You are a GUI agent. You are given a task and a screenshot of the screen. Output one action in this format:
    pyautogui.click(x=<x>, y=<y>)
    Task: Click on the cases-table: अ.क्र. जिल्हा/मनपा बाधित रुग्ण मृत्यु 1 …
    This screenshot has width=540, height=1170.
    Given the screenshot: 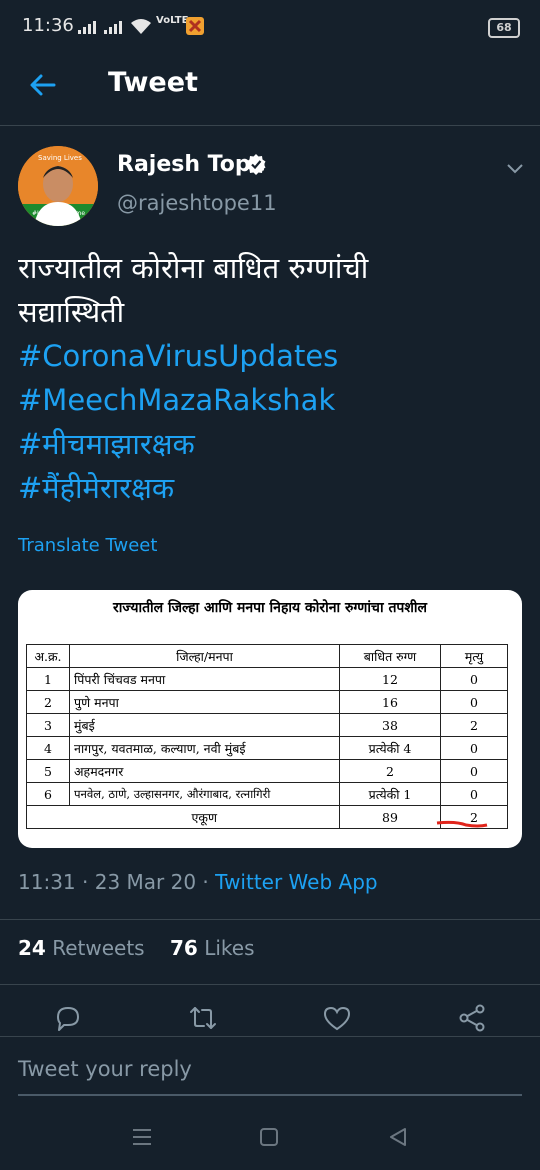 What is the action you would take?
    pyautogui.click(x=267, y=736)
    